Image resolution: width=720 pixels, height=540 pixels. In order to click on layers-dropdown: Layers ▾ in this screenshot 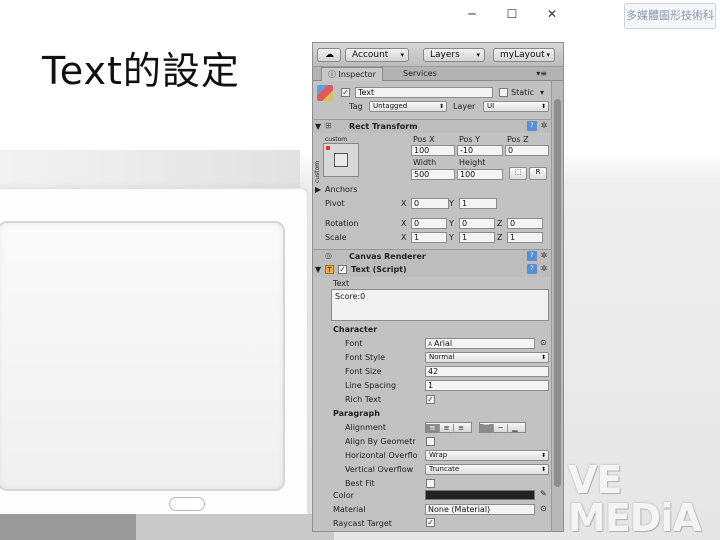, I will do `click(454, 55)`.